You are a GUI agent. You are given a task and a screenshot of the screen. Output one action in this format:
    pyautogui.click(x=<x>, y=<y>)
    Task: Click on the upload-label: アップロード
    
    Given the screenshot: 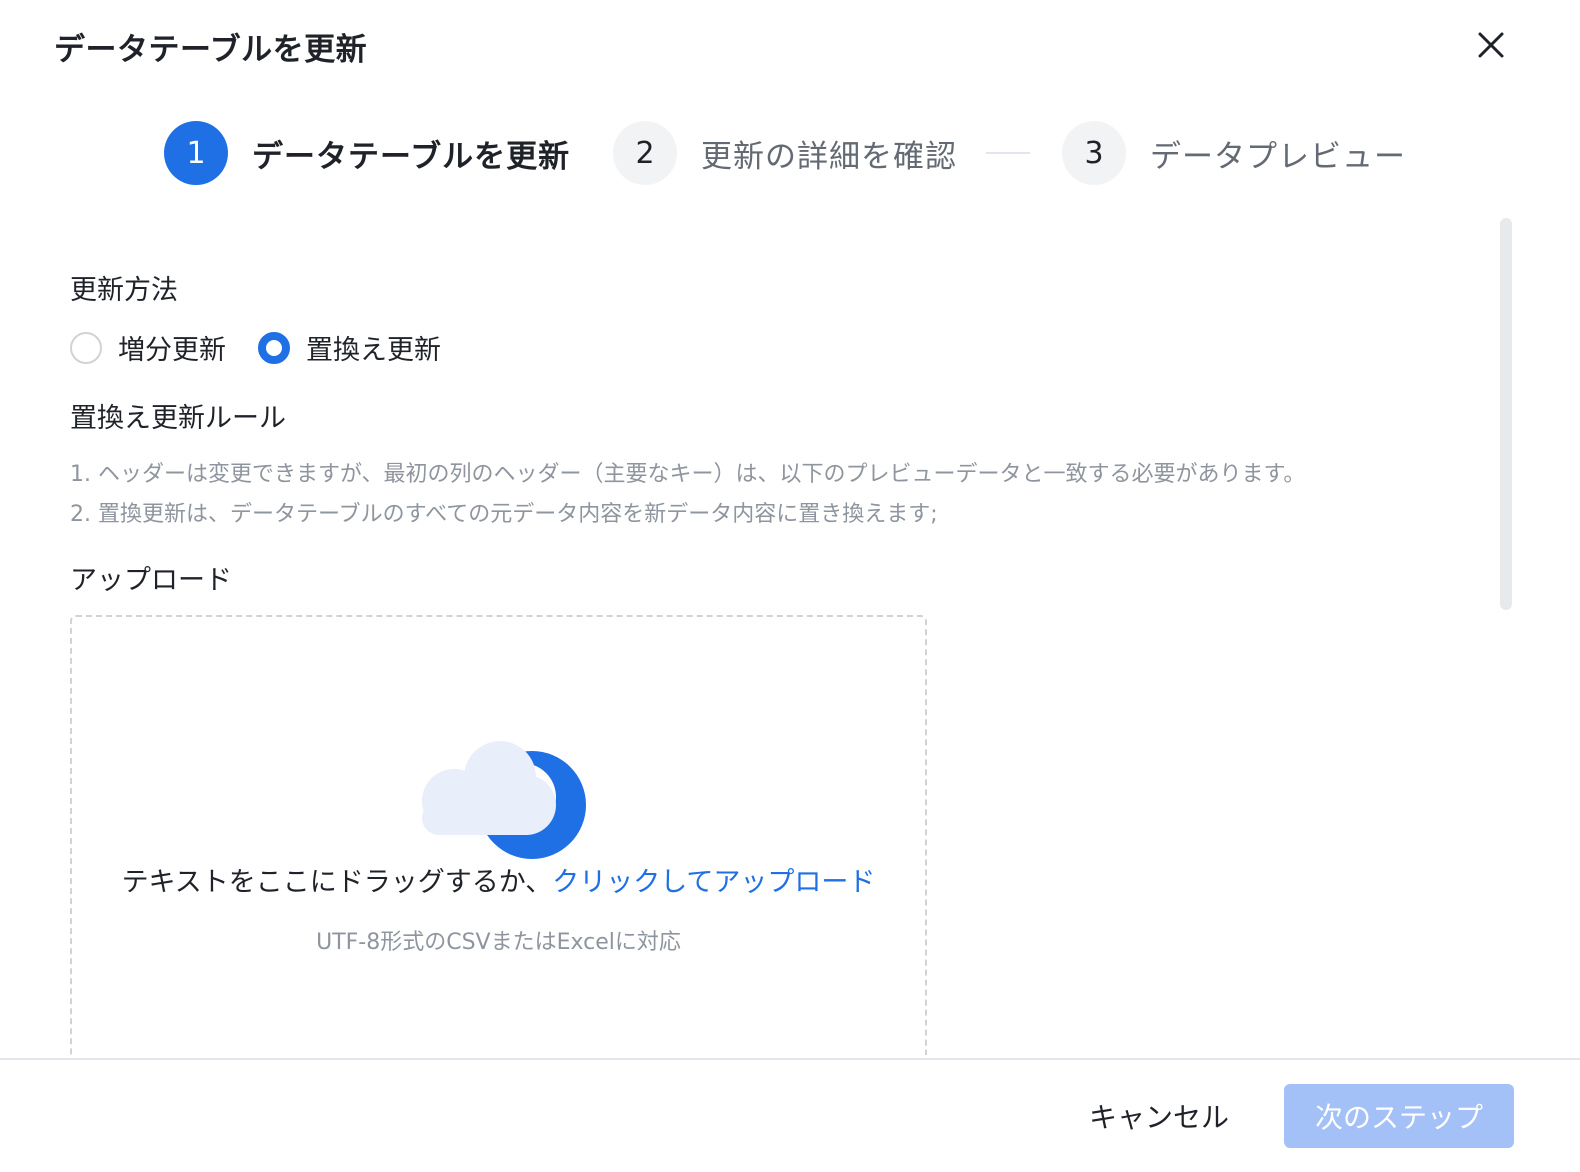 What is the action you would take?
    pyautogui.click(x=151, y=580)
    